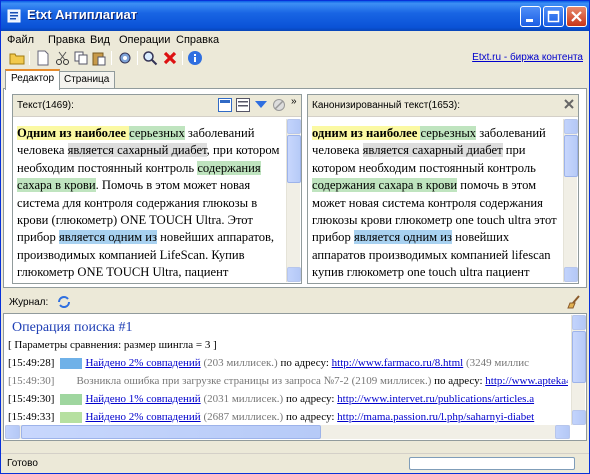 The width and height of the screenshot is (590, 474). What do you see at coordinates (261, 105) in the screenshot?
I see `filter-icon` at bounding box center [261, 105].